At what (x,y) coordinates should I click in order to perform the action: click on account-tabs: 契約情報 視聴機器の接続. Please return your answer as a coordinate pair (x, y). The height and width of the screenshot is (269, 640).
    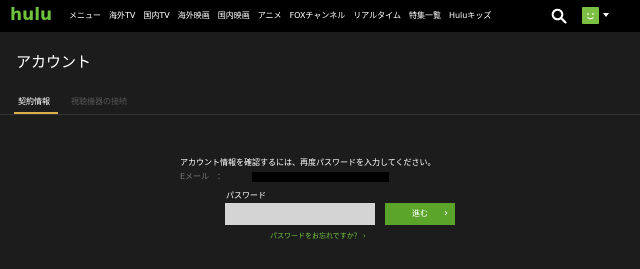
    Looking at the image, I should click on (320, 102).